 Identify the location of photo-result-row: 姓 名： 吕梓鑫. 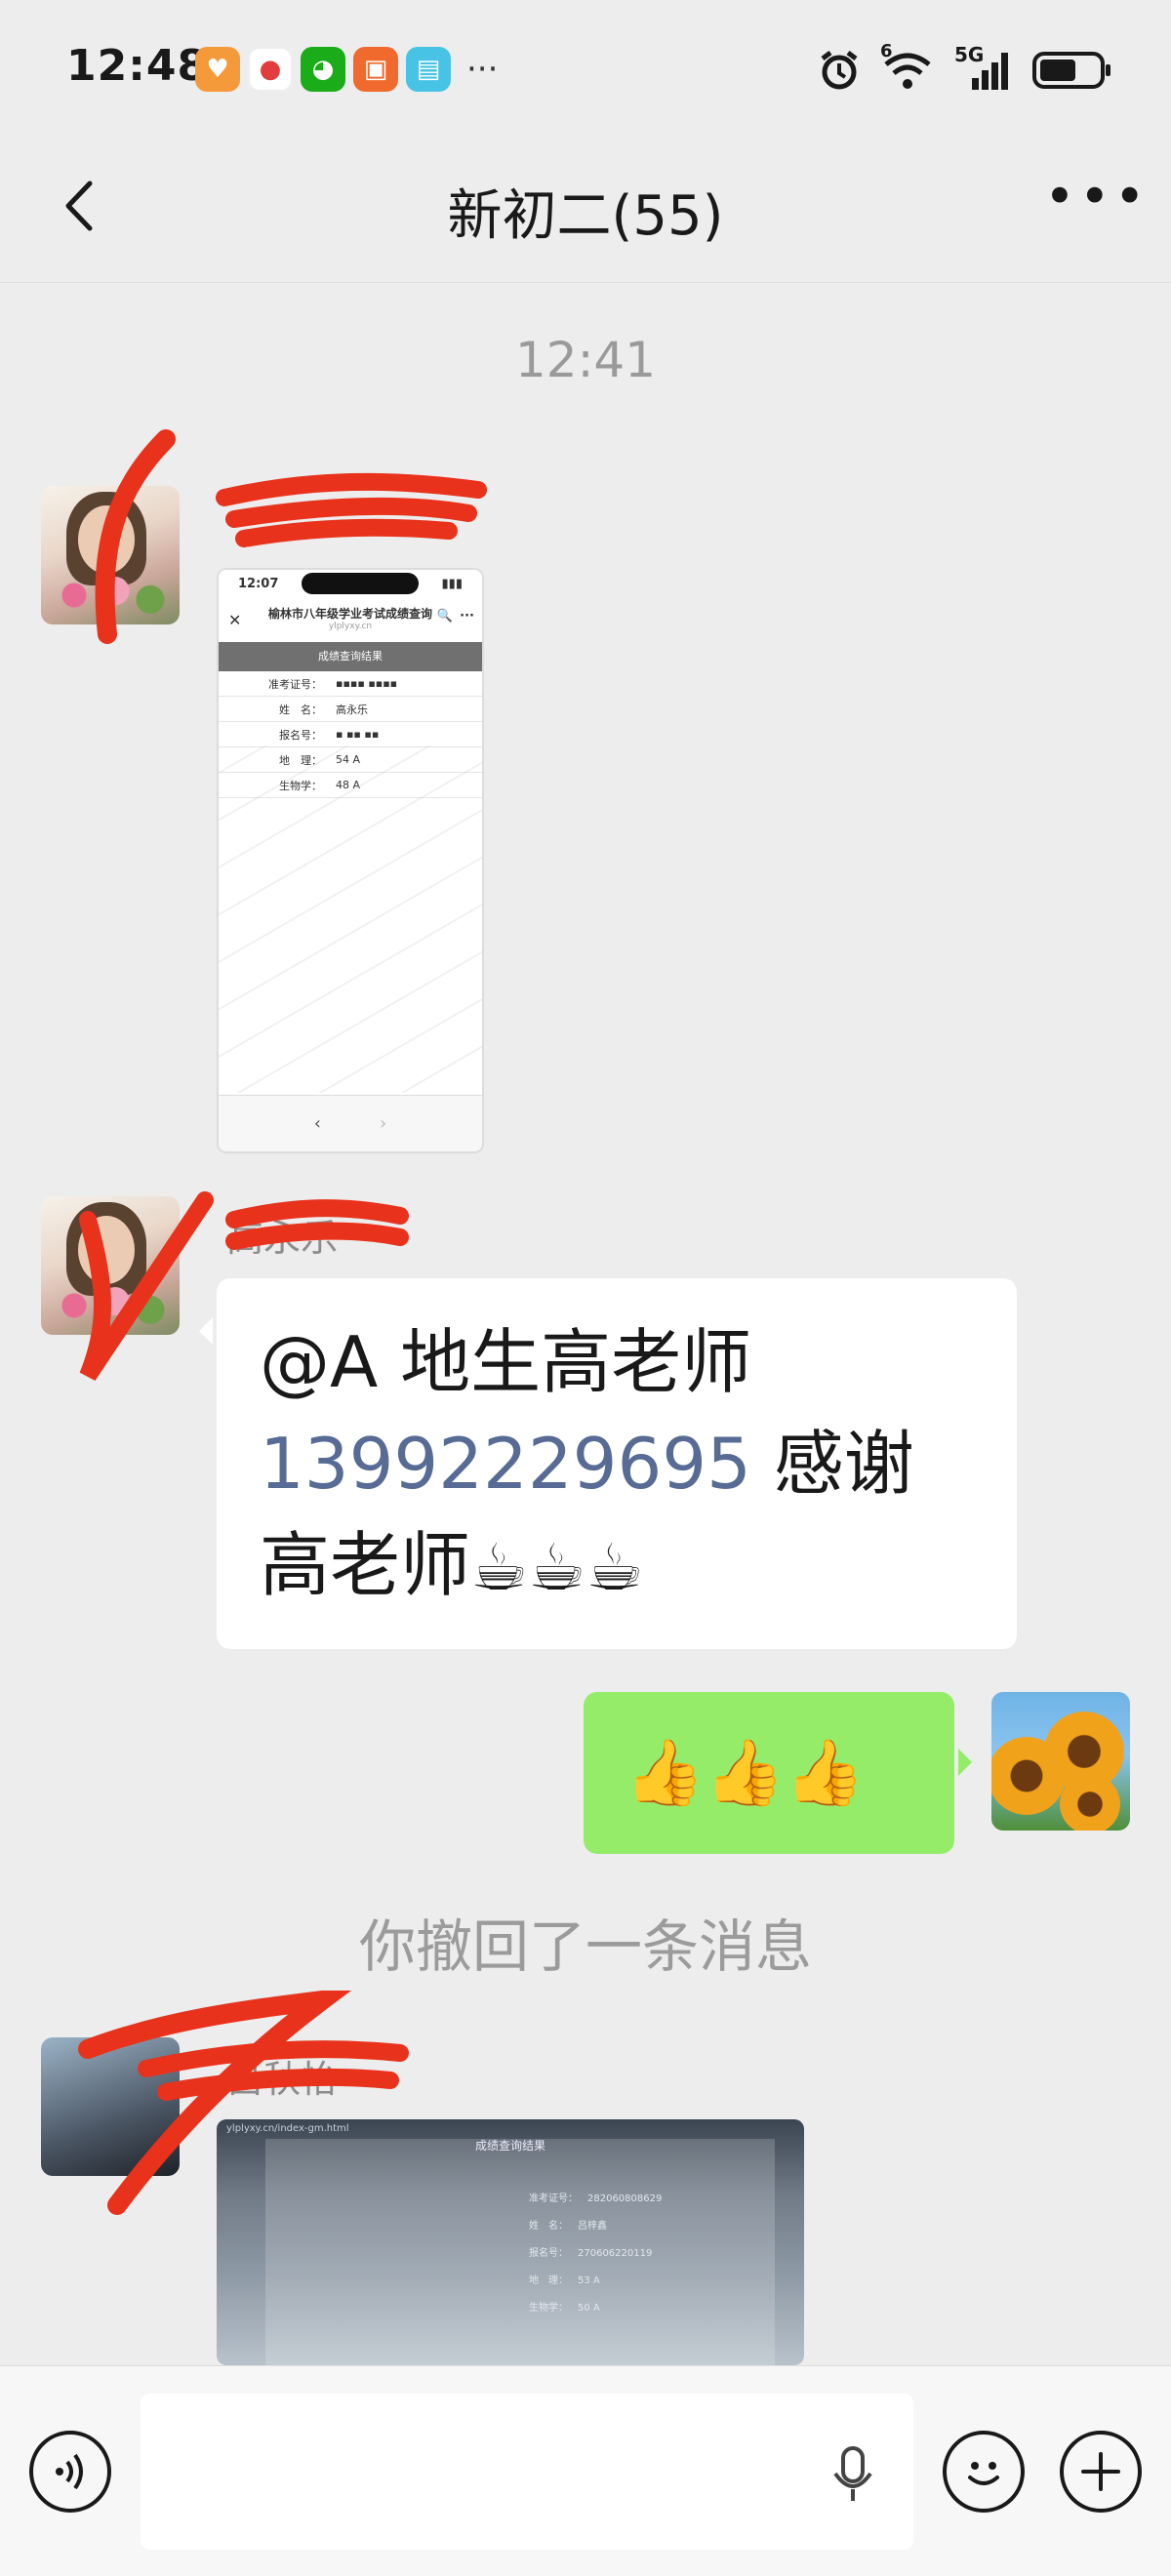
(568, 2224).